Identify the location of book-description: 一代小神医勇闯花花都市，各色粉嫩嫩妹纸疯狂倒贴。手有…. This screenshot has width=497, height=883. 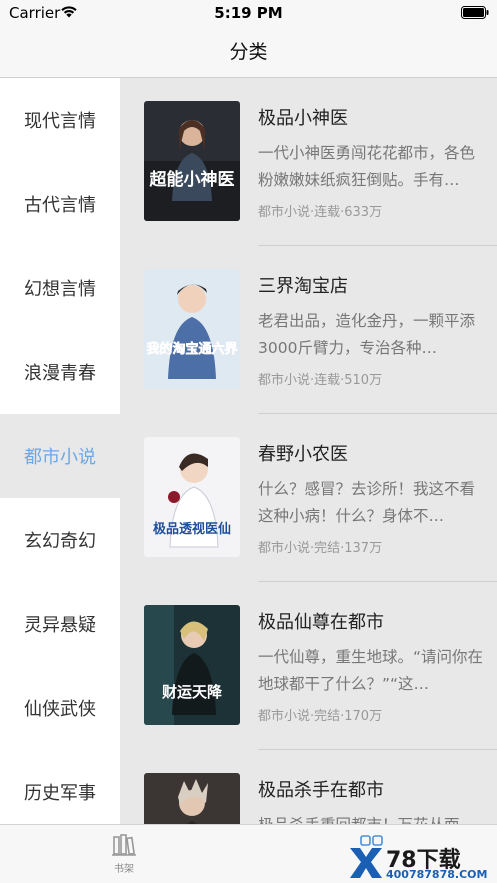
(367, 166).